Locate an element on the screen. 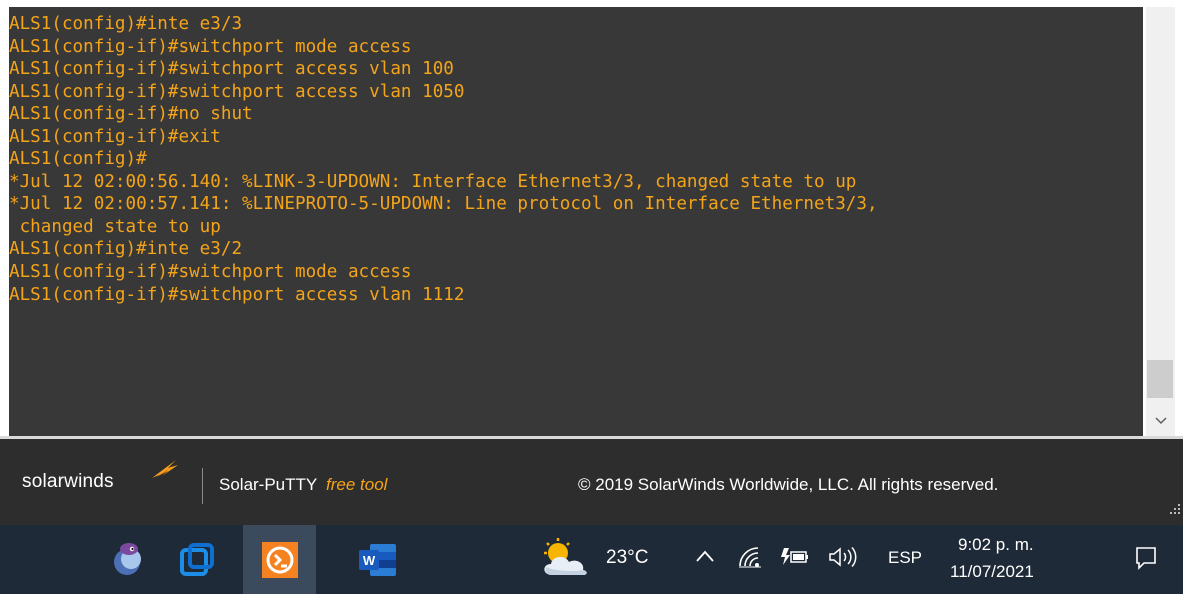 This screenshot has width=1183, height=594. partly-cloudy-icon is located at coordinates (565, 556).